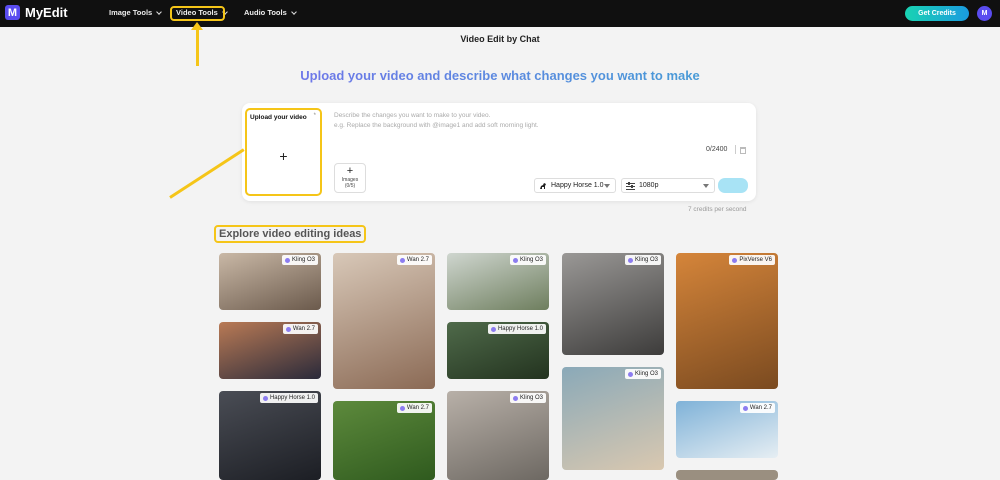  What do you see at coordinates (984, 13) in the screenshot?
I see `avatar: M` at bounding box center [984, 13].